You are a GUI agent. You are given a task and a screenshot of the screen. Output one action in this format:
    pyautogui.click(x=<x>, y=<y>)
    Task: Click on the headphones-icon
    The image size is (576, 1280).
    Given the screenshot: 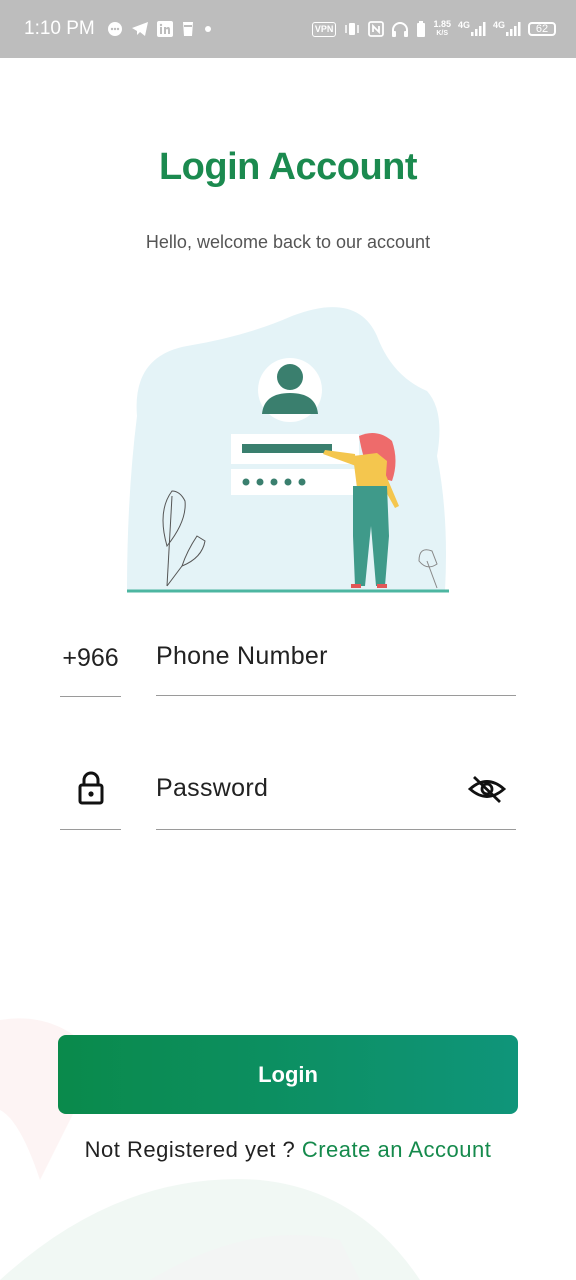 What is the action you would take?
    pyautogui.click(x=400, y=29)
    